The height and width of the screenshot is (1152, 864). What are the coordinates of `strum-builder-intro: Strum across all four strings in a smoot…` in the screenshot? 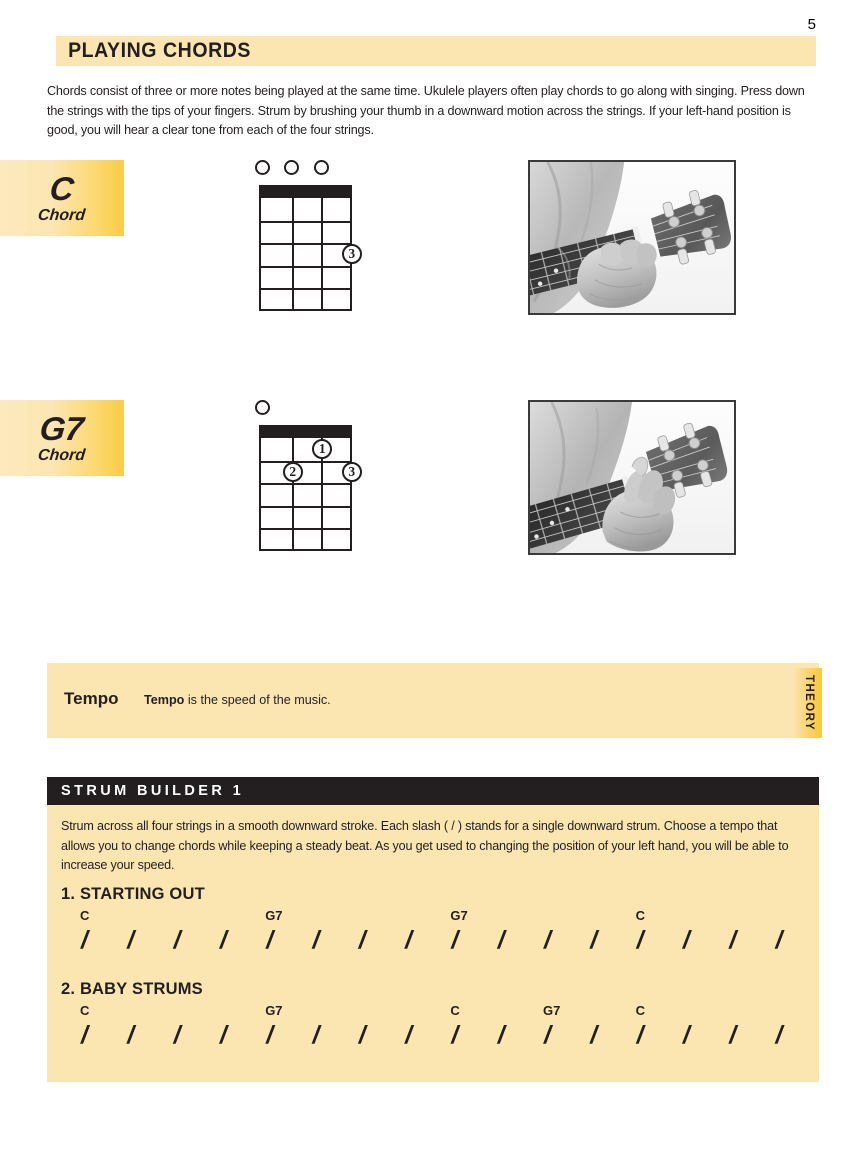 It's located at (425, 846).